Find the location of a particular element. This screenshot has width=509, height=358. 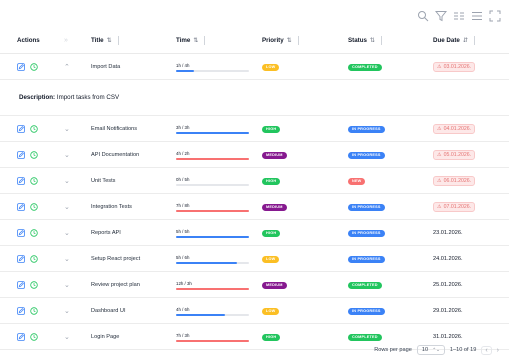

time-cell: 4h / 2h is located at coordinates (212, 155).